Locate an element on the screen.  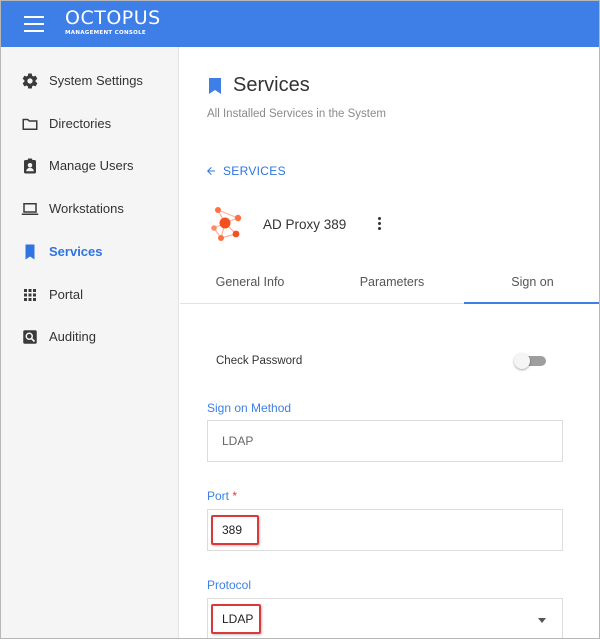
sign-on-method-label: Sign on Method is located at coordinates (249, 408).